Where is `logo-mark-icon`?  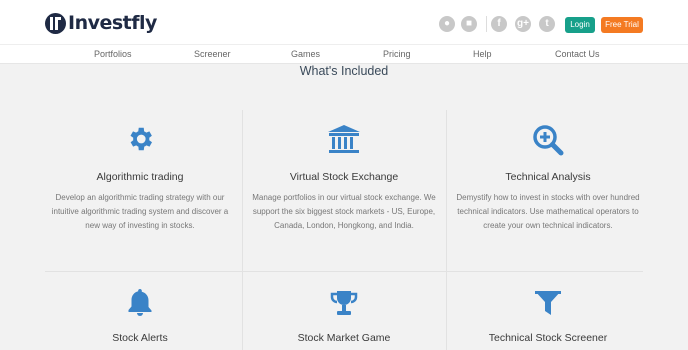 logo-mark-icon is located at coordinates (55, 23).